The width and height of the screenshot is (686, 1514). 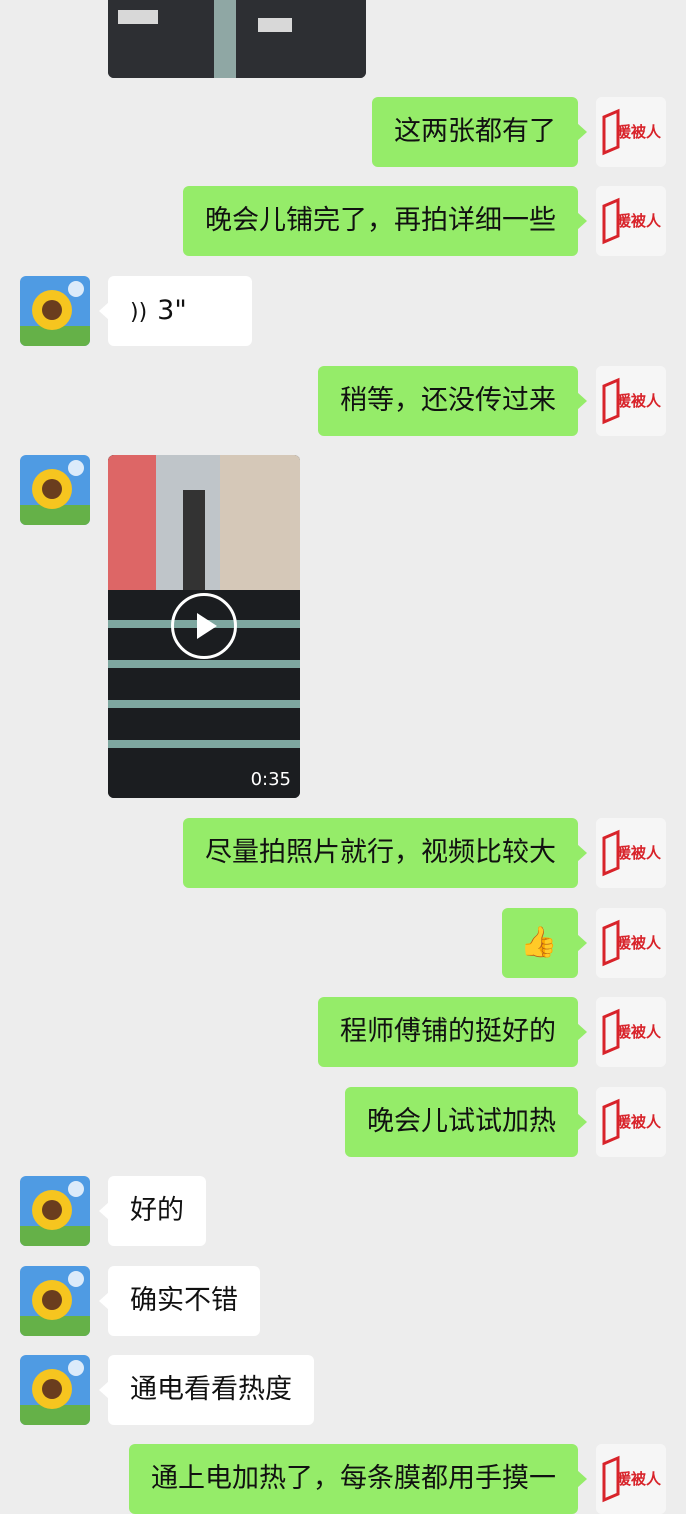 What do you see at coordinates (179, 1301) in the screenshot?
I see `message-bubble: 确实不错` at bounding box center [179, 1301].